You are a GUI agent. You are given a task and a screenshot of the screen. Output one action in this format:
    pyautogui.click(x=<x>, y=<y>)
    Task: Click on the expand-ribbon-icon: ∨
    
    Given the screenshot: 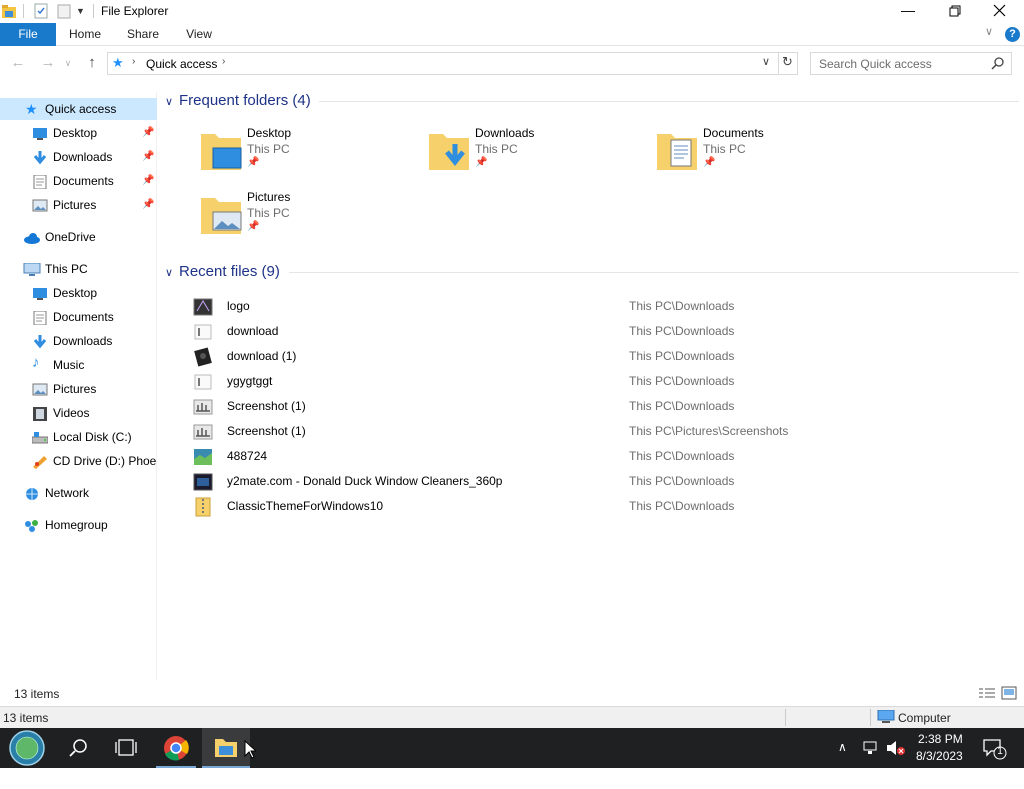 What is the action you would take?
    pyautogui.click(x=989, y=31)
    